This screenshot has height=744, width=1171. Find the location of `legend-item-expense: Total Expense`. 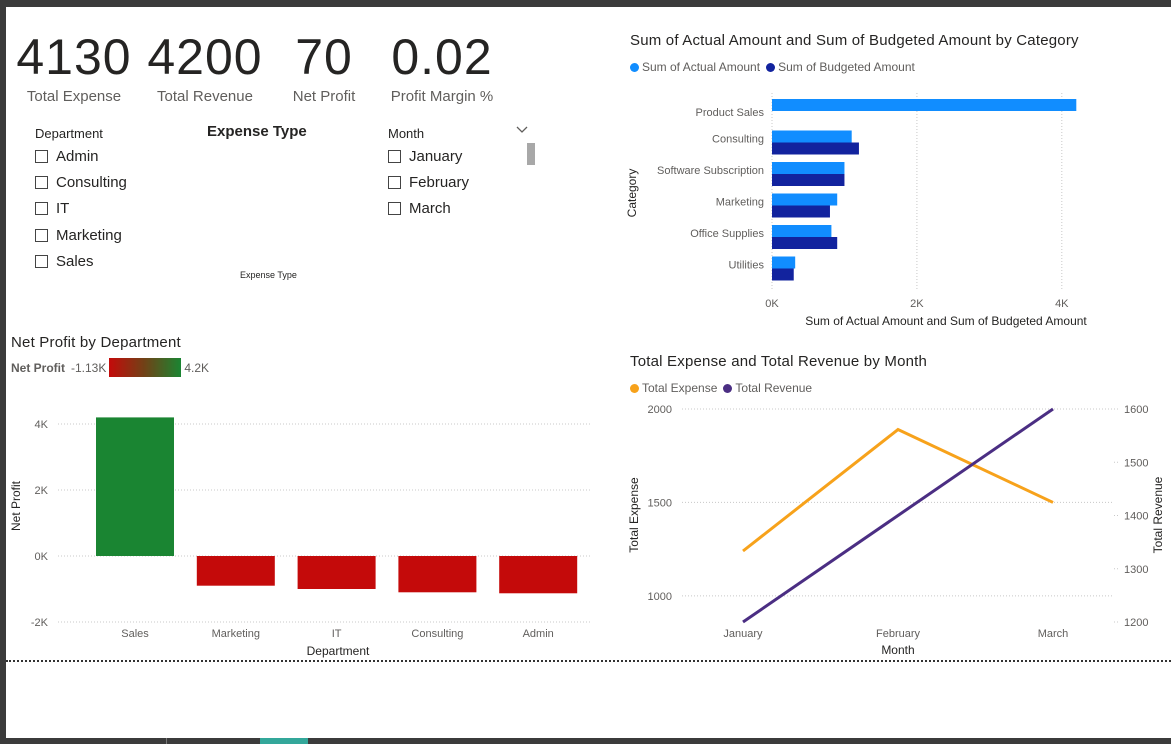

legend-item-expense: Total Expense is located at coordinates (673, 388).